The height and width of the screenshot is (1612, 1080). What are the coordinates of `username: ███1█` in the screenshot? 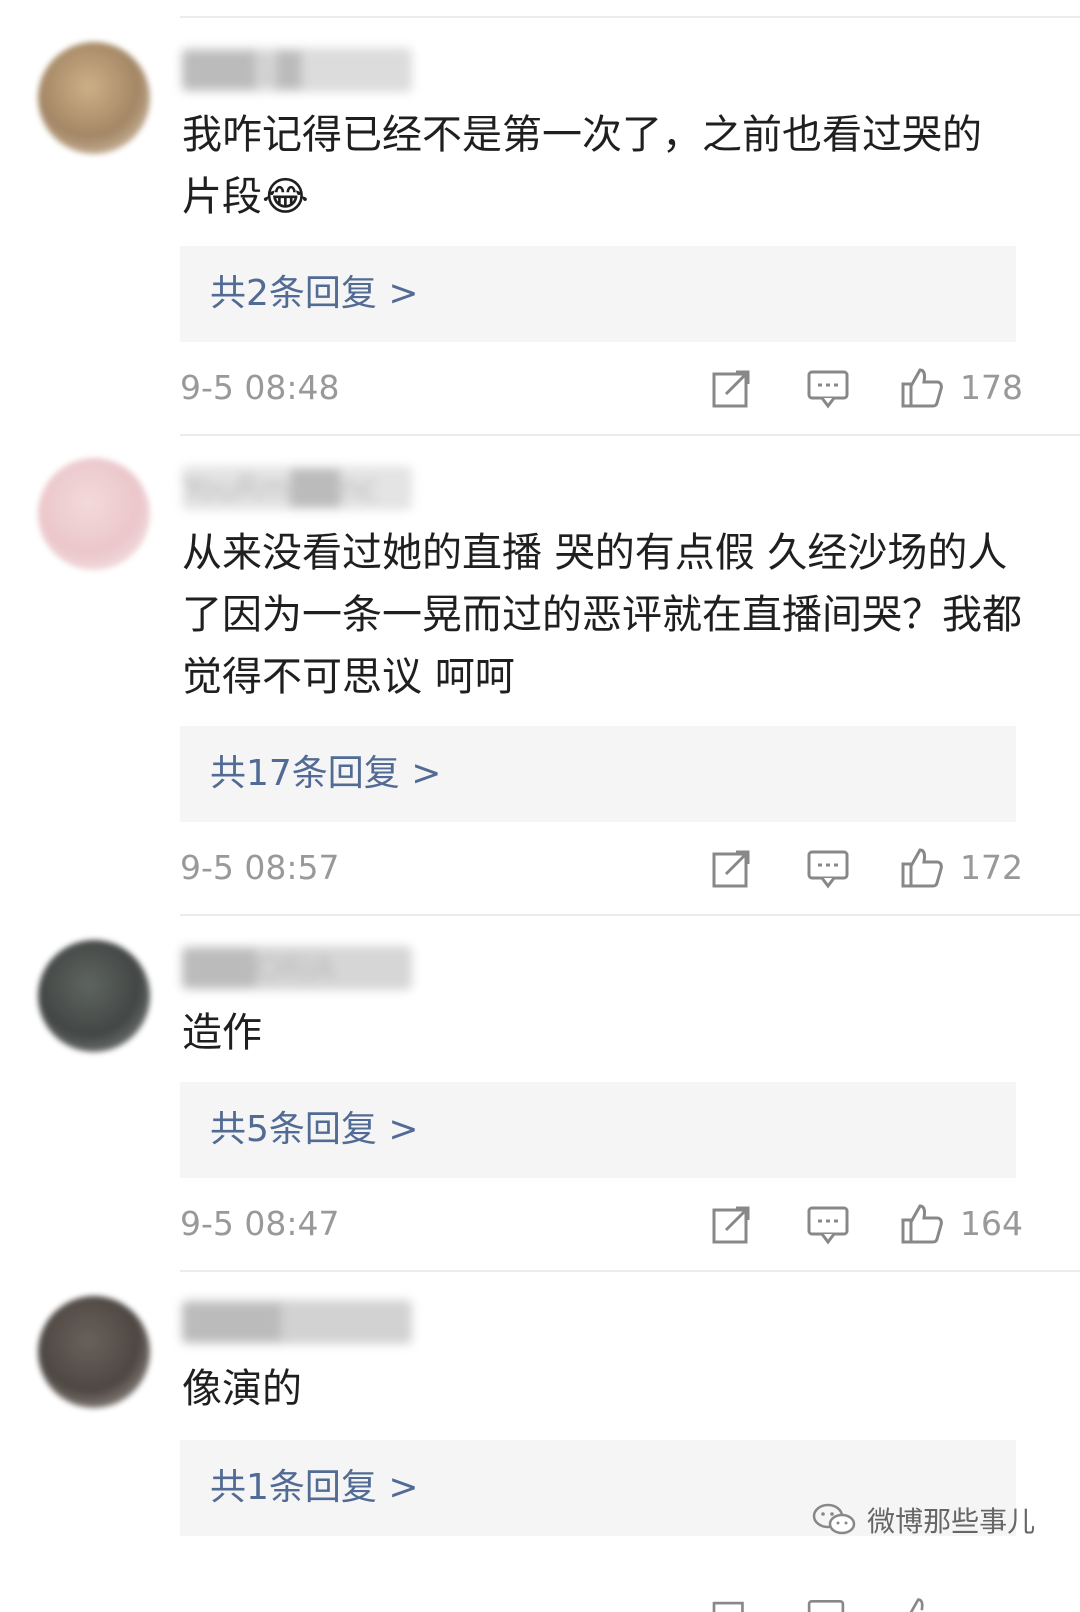 It's located at (297, 70).